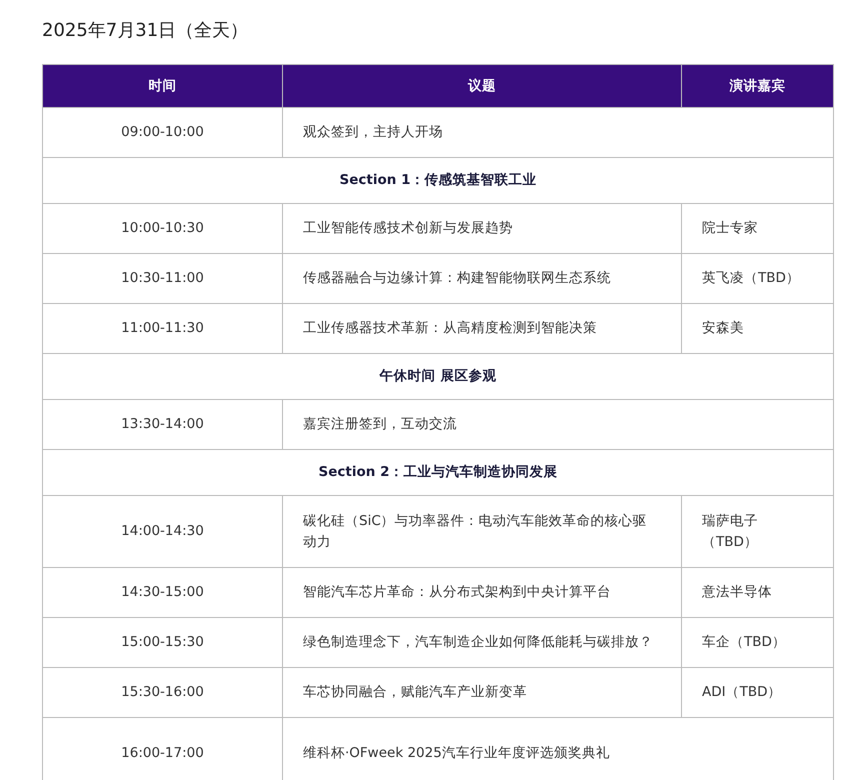  What do you see at coordinates (758, 279) in the screenshot?
I see `speaker-cell: 英飞凌（TBD）` at bounding box center [758, 279].